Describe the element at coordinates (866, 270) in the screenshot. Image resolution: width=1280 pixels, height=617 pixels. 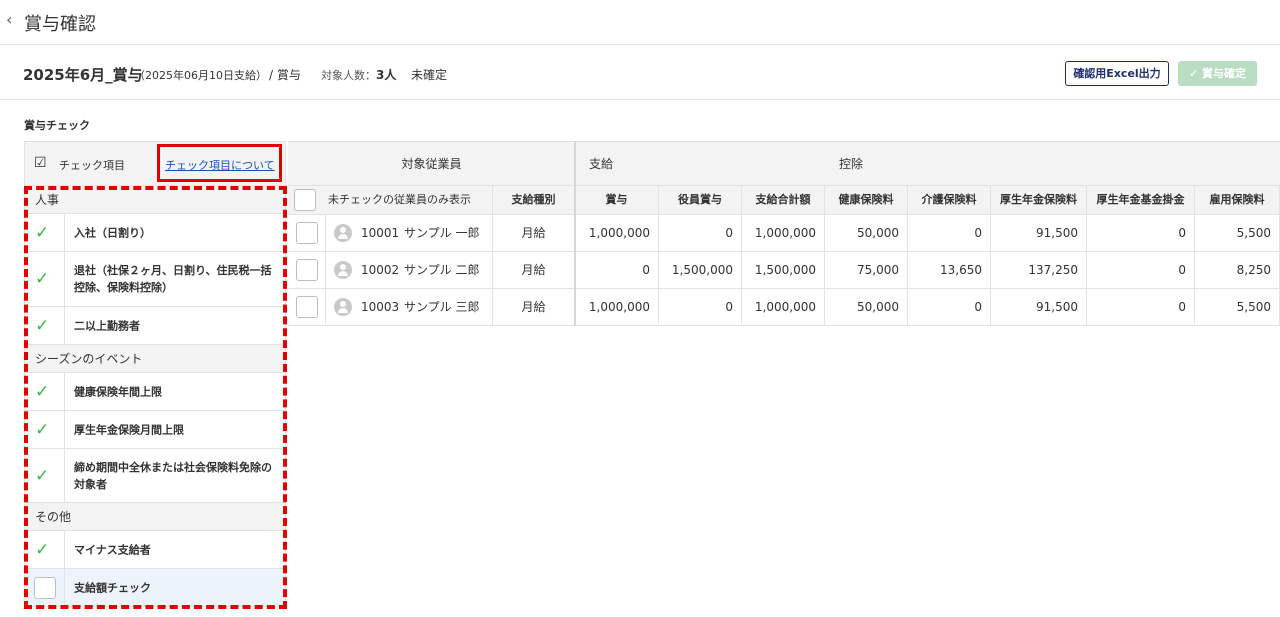
I see `health-cell: 75,000` at that location.